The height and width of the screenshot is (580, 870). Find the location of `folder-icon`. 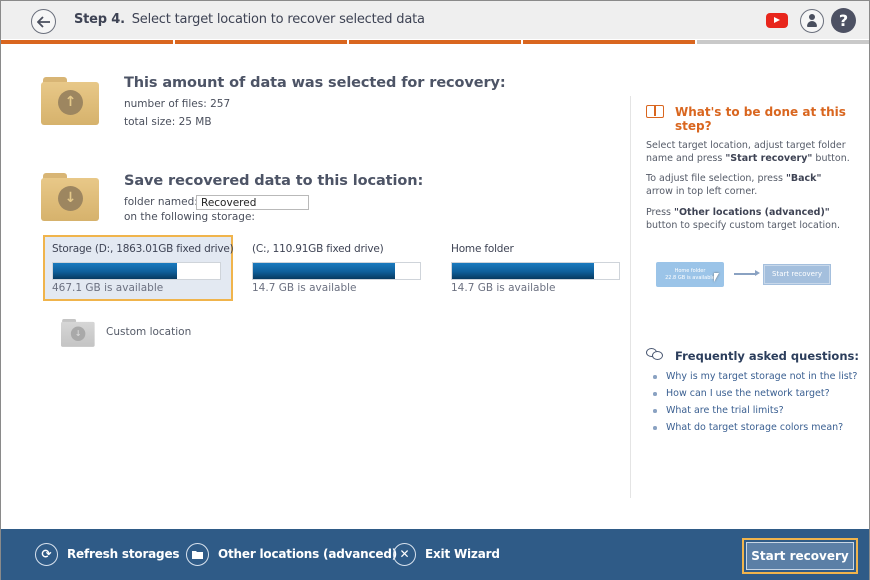

folder-icon is located at coordinates (197, 554).